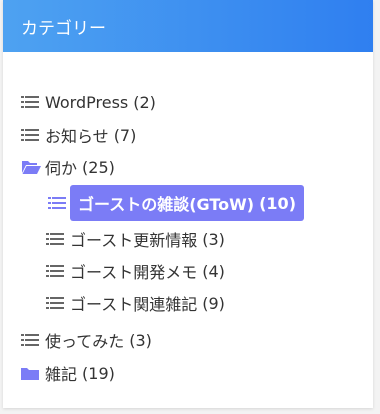 The image size is (380, 414). Describe the element at coordinates (98, 167) in the screenshot. I see `category-count: (25)` at that location.